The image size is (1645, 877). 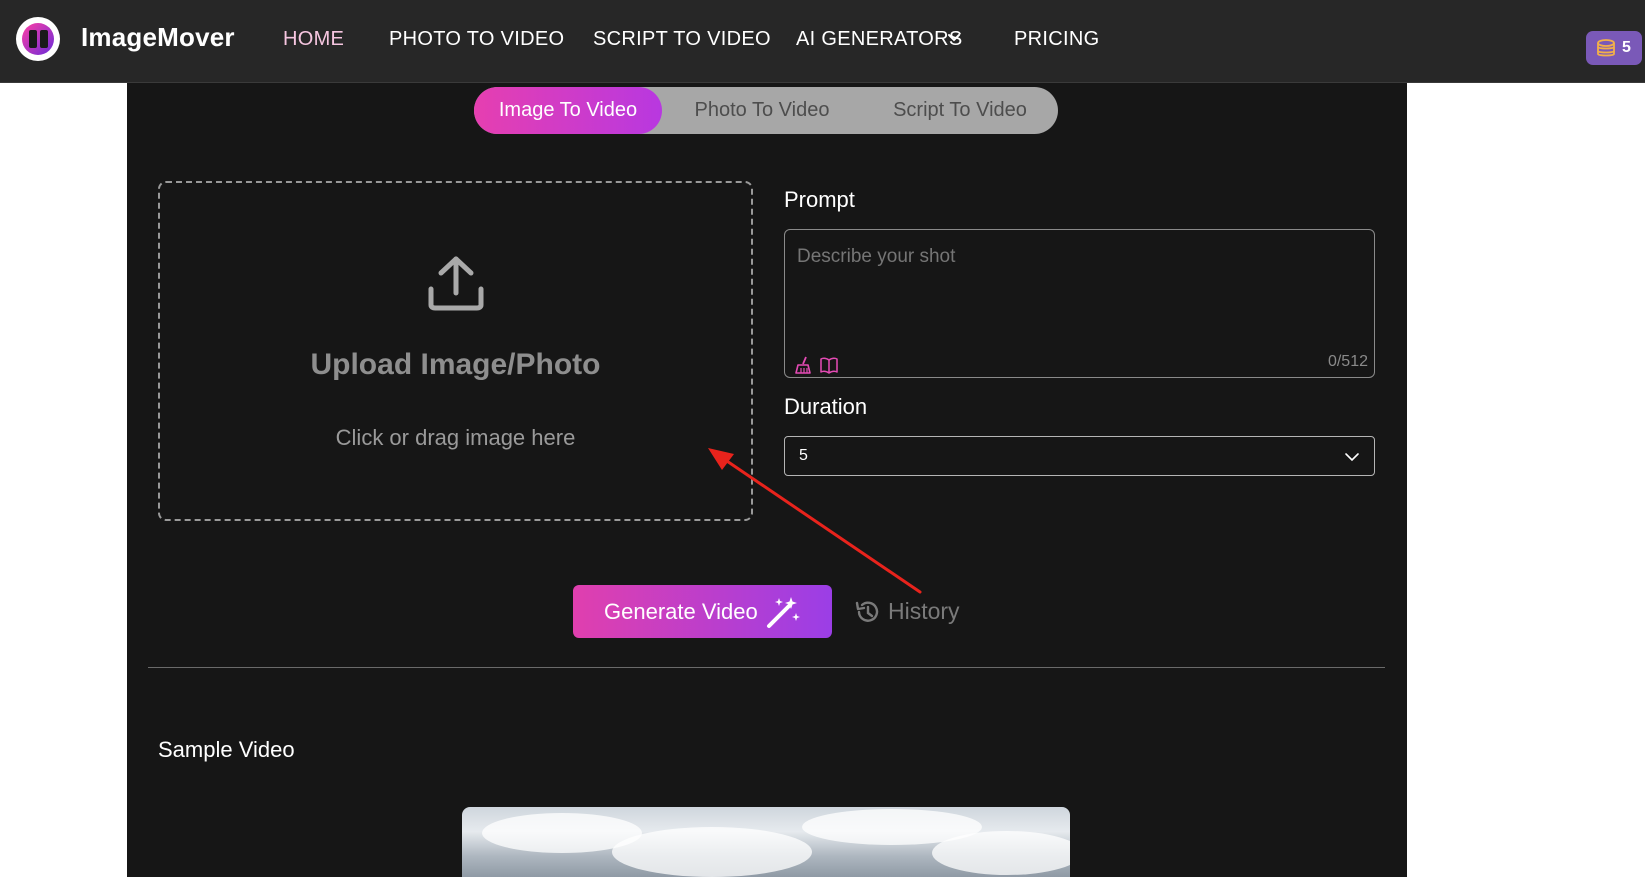 I want to click on tab-photo-to-video: Photo To Video, so click(x=762, y=110).